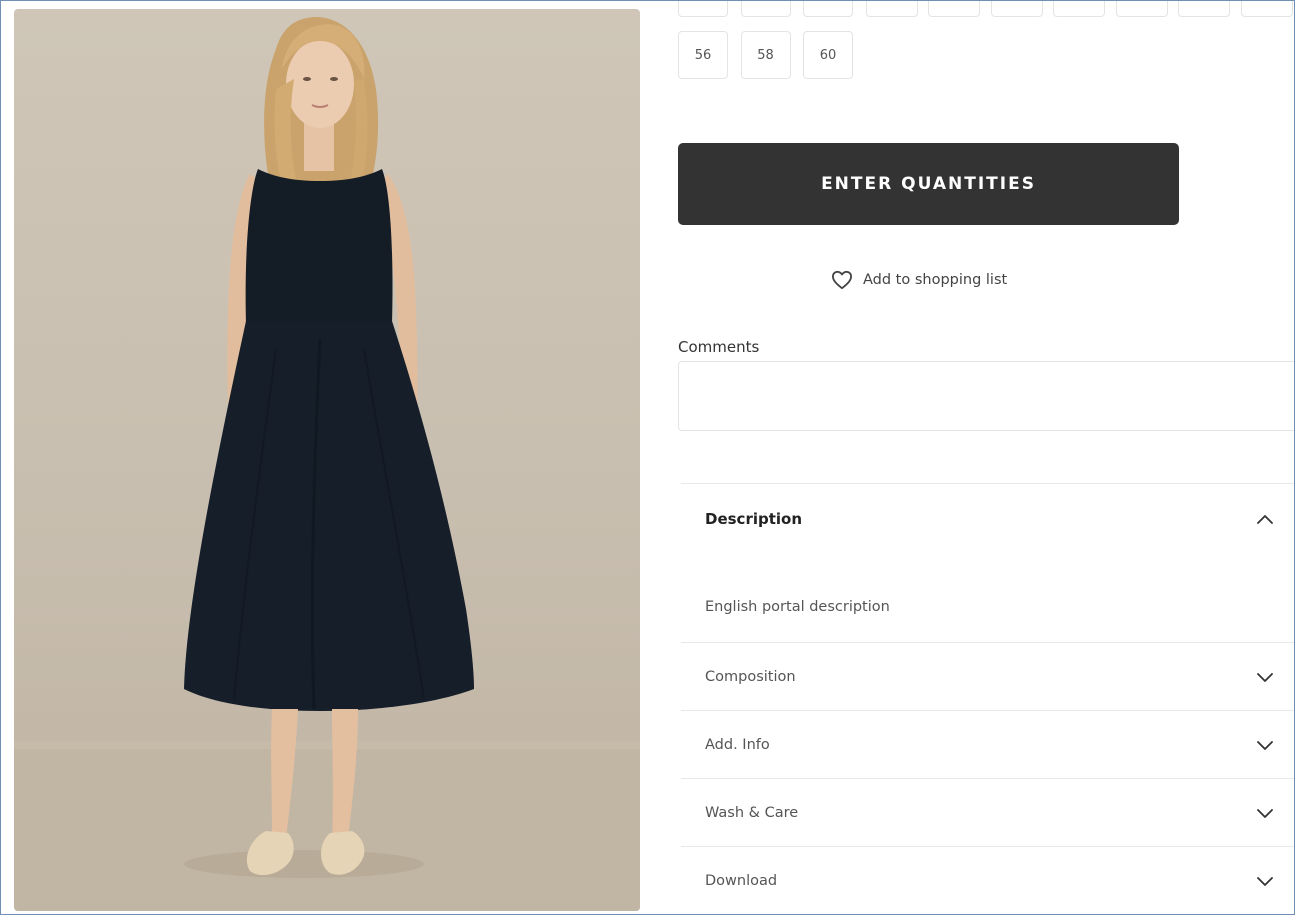  Describe the element at coordinates (987, 880) in the screenshot. I see `accordion-download-header: Download` at that location.